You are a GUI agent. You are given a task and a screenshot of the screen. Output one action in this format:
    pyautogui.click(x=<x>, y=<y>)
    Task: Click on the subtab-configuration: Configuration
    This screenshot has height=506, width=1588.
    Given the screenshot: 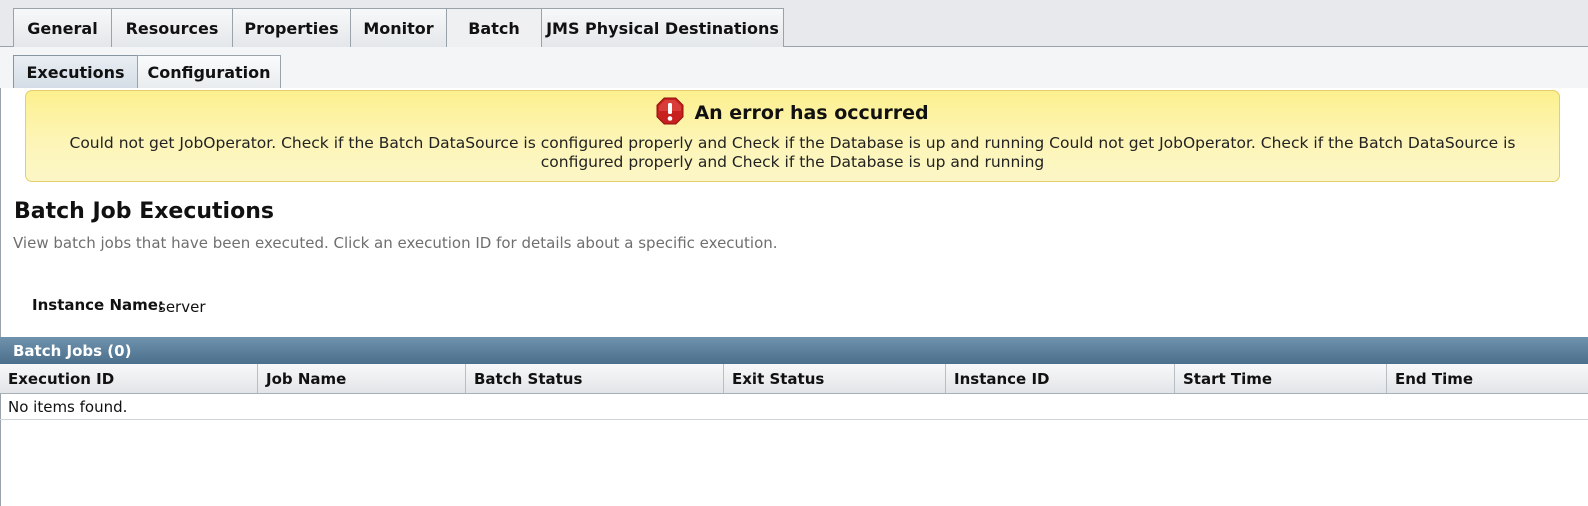 What is the action you would take?
    pyautogui.click(x=209, y=71)
    